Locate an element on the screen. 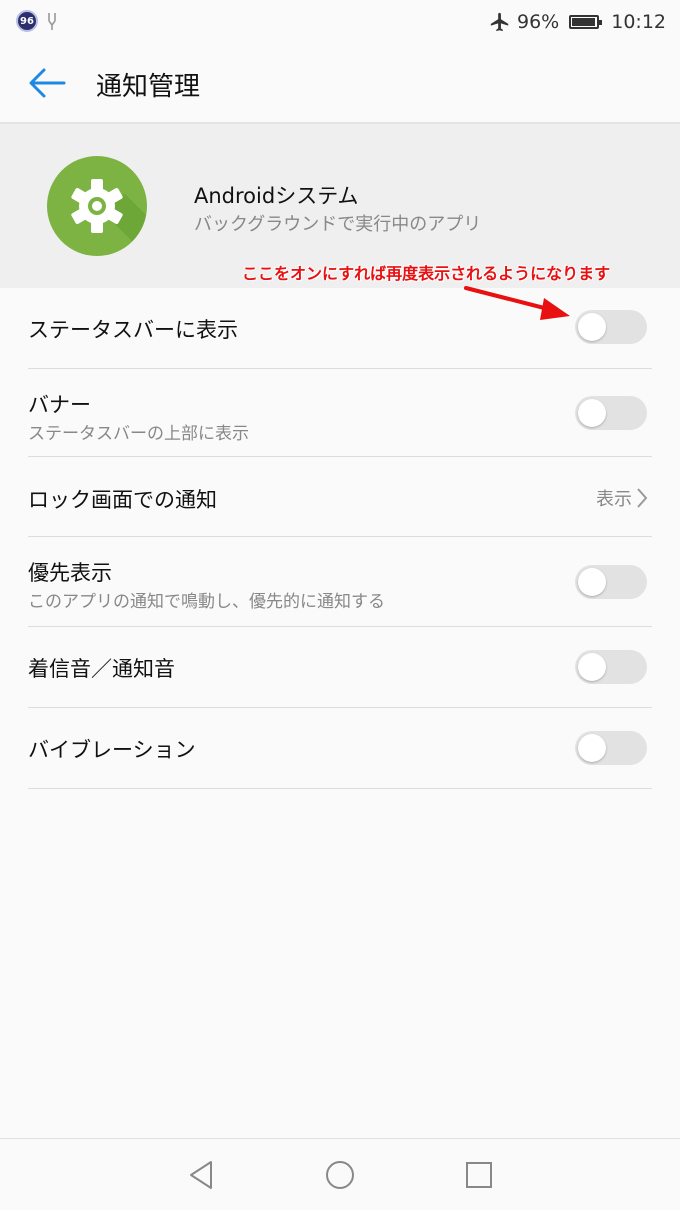 The width and height of the screenshot is (680, 1210). setting-title: バナー is located at coordinates (59, 405).